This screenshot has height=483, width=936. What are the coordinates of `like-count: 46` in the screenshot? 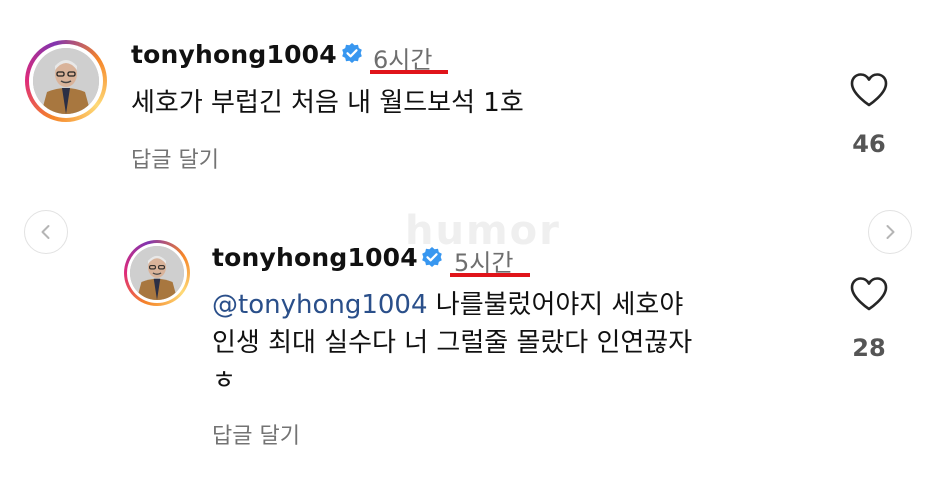 It's located at (869, 144).